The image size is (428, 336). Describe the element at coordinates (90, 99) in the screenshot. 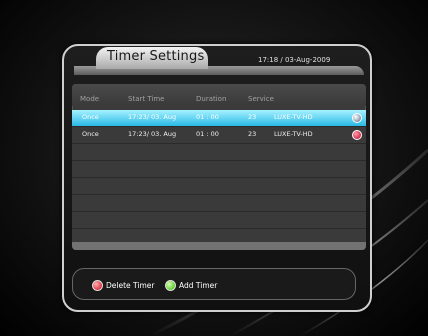

I see `column-mode: Mode` at that location.